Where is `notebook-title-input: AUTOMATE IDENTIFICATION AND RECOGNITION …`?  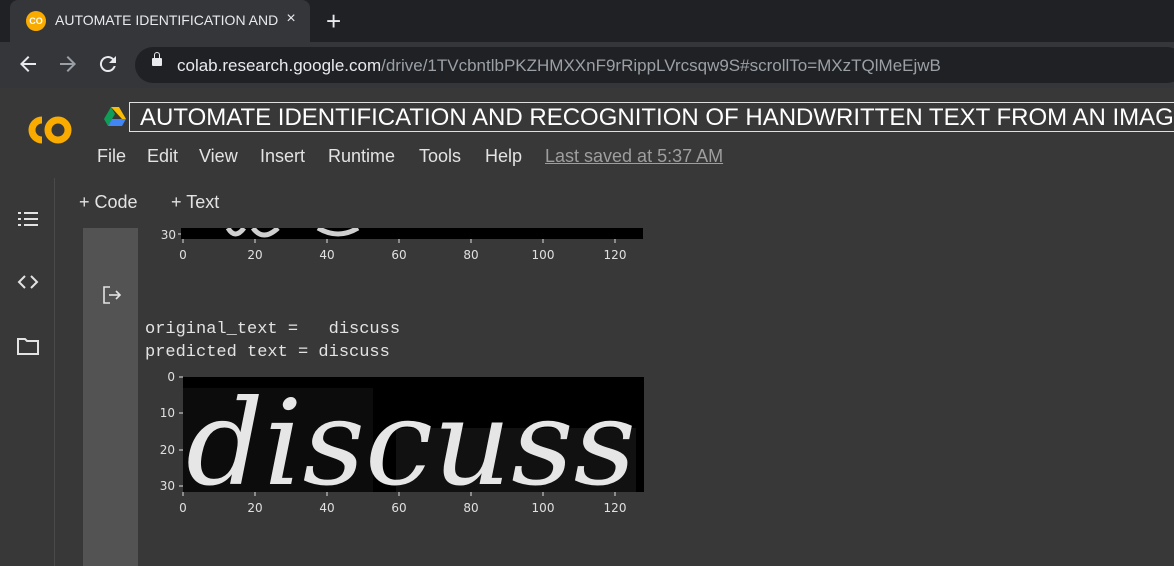
notebook-title-input: AUTOMATE IDENTIFICATION AND RECOGNITION … is located at coordinates (651, 117).